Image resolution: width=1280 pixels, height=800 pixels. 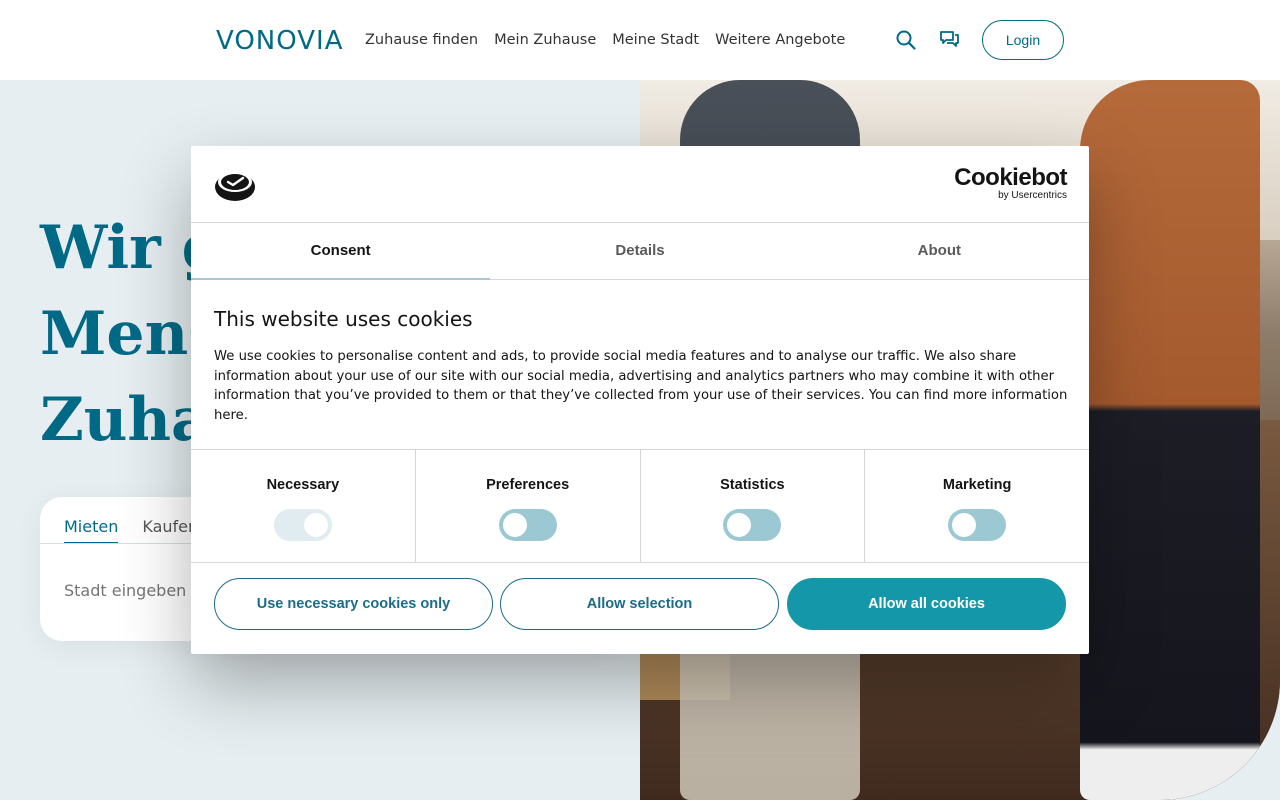 What do you see at coordinates (640, 184) in the screenshot?
I see `cookie-dialog-header: Cookiebot by Usercentrics` at bounding box center [640, 184].